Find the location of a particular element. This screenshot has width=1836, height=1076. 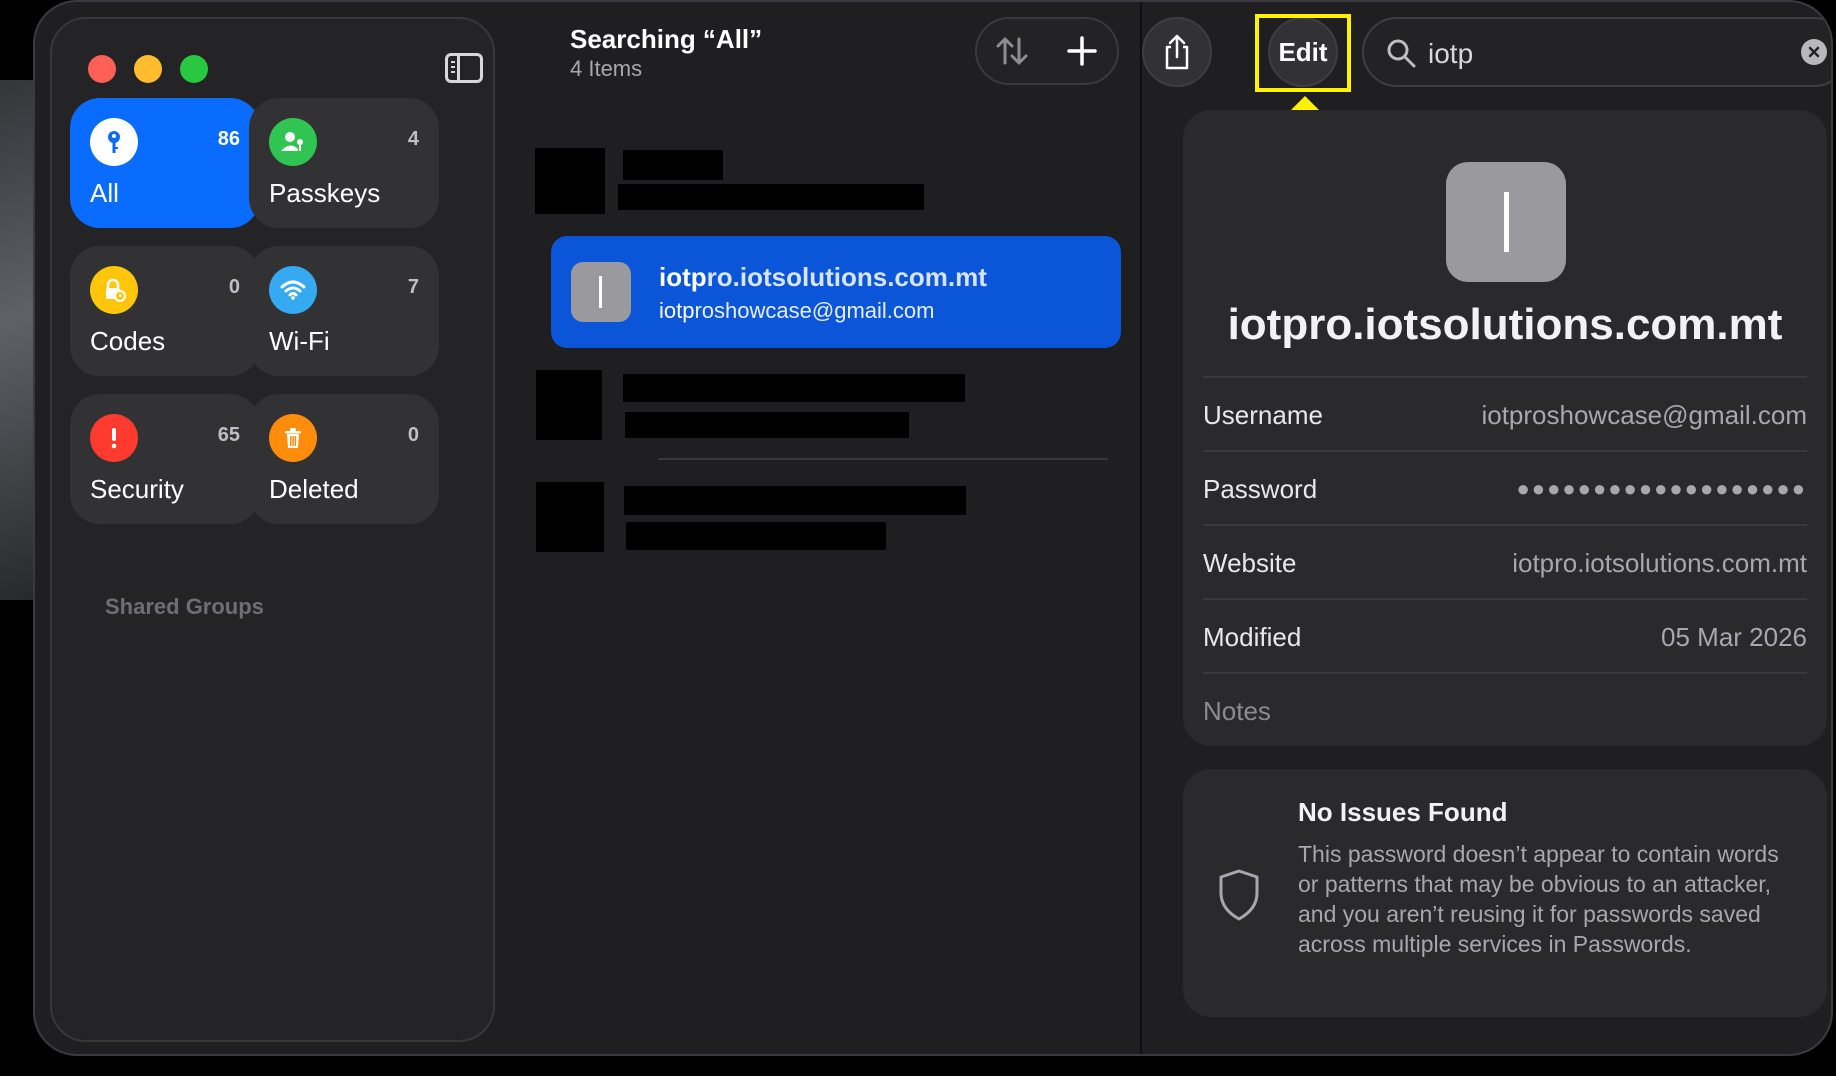

sort-button is located at coordinates (1012, 51).